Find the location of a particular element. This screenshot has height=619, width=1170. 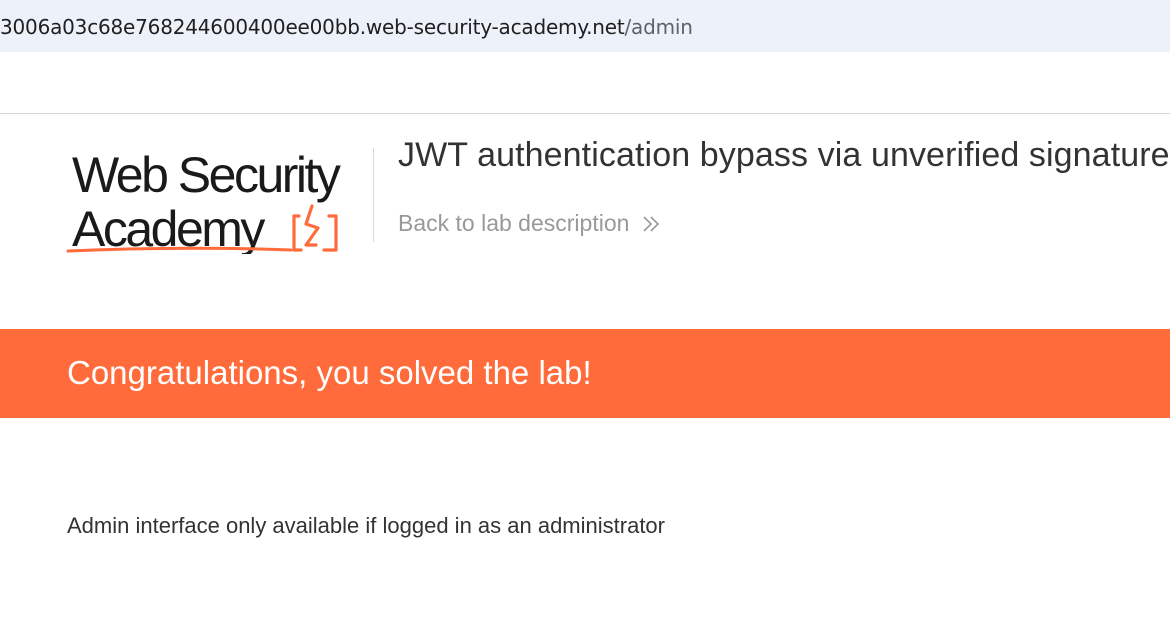

lab-solved-banner: Congratulations, you solved the lab! is located at coordinates (585, 373).